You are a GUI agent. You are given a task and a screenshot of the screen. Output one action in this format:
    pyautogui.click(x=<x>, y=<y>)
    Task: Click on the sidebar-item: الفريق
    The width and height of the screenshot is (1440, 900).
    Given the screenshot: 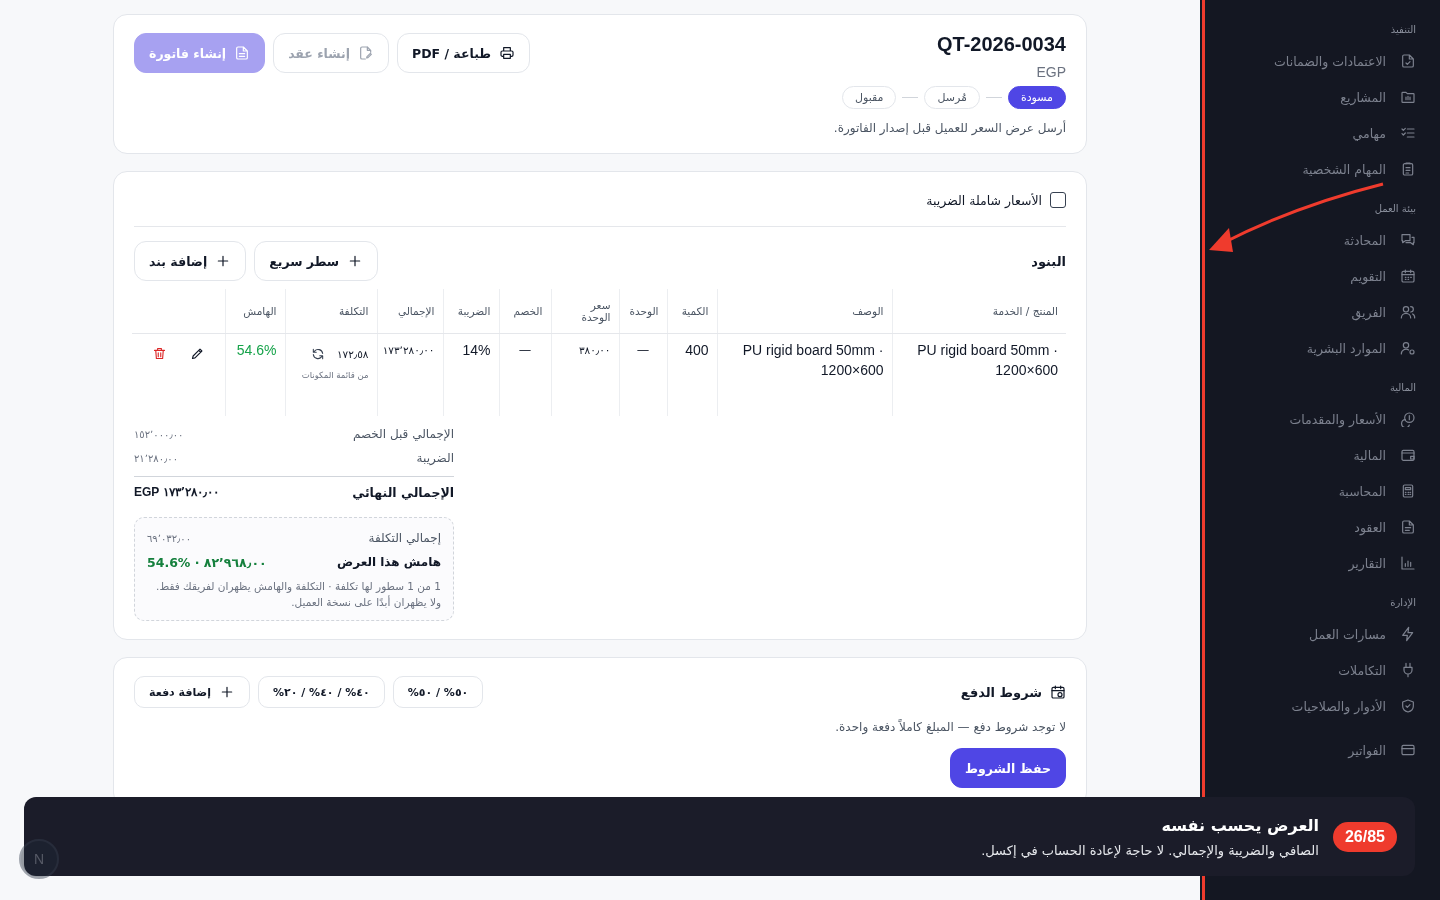 What is the action you would take?
    pyautogui.click(x=1308, y=312)
    